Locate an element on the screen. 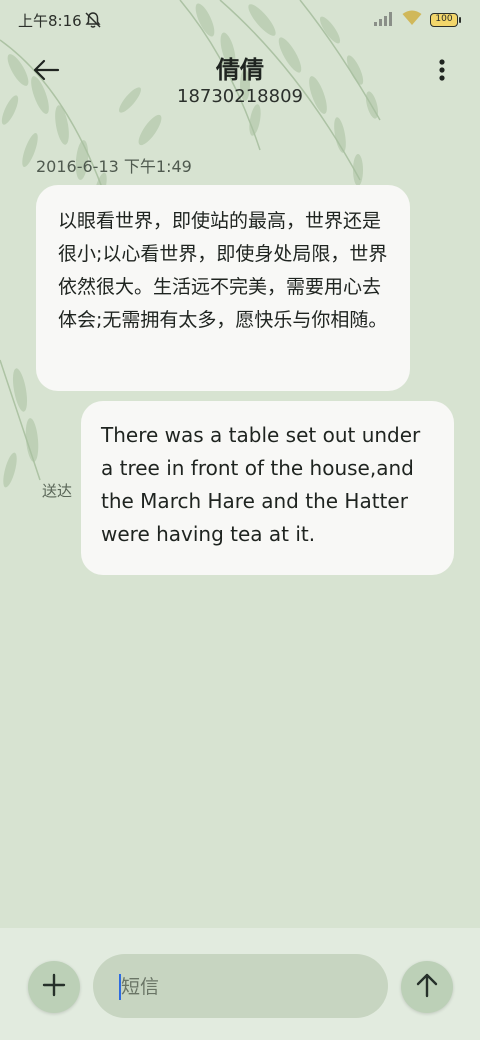 The width and height of the screenshot is (480, 1040). message-composer is located at coordinates (240, 984).